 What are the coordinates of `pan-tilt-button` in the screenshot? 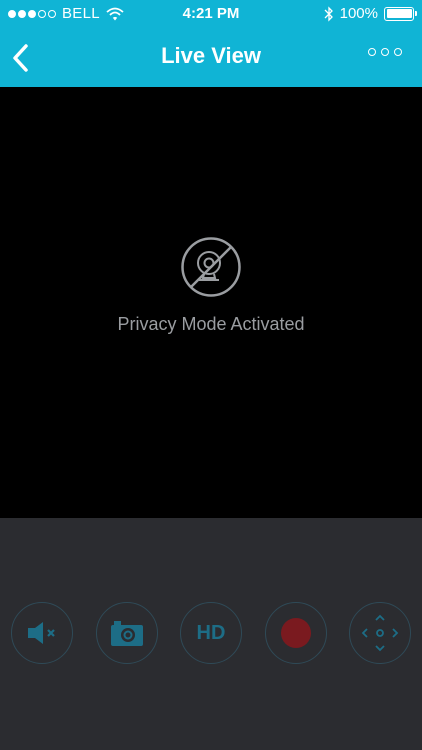 It's located at (380, 633).